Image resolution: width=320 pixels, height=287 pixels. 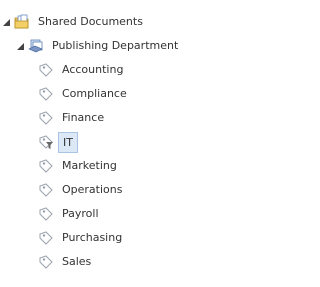 What do you see at coordinates (36, 46) in the screenshot?
I see `taxonomy-group-icon` at bounding box center [36, 46].